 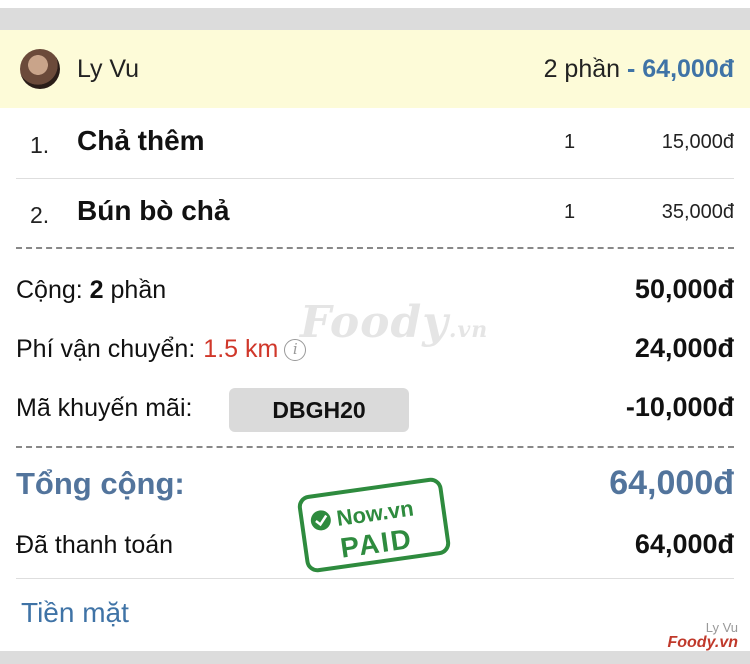 What do you see at coordinates (40, 215) in the screenshot?
I see `item-index: 2.` at bounding box center [40, 215].